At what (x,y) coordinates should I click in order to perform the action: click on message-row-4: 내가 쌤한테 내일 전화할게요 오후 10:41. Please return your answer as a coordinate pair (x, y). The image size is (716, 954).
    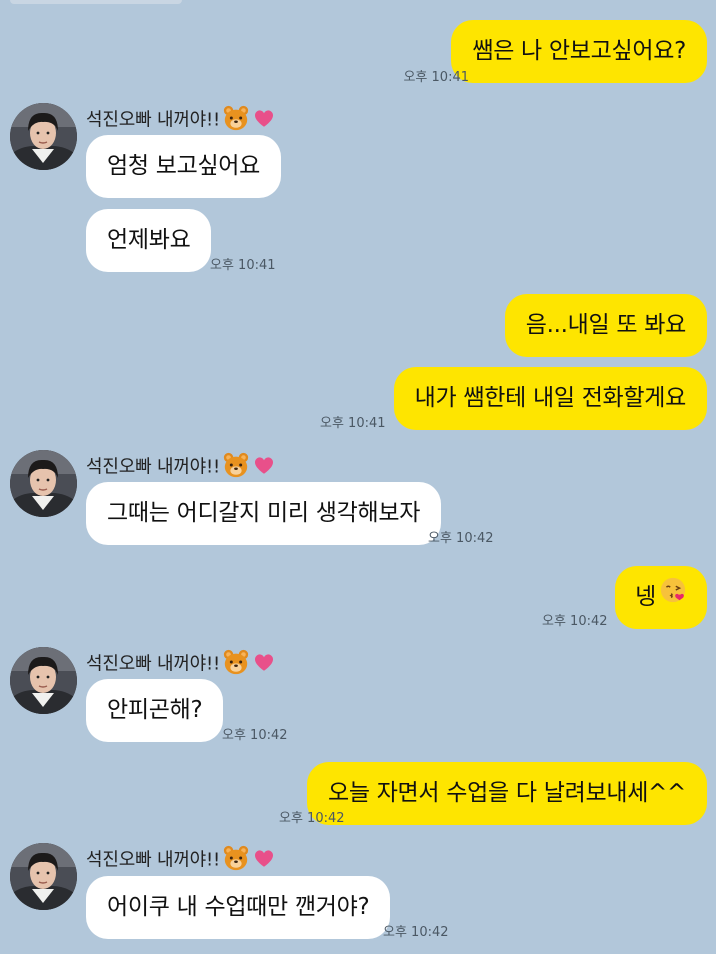
    Looking at the image, I should click on (358, 399).